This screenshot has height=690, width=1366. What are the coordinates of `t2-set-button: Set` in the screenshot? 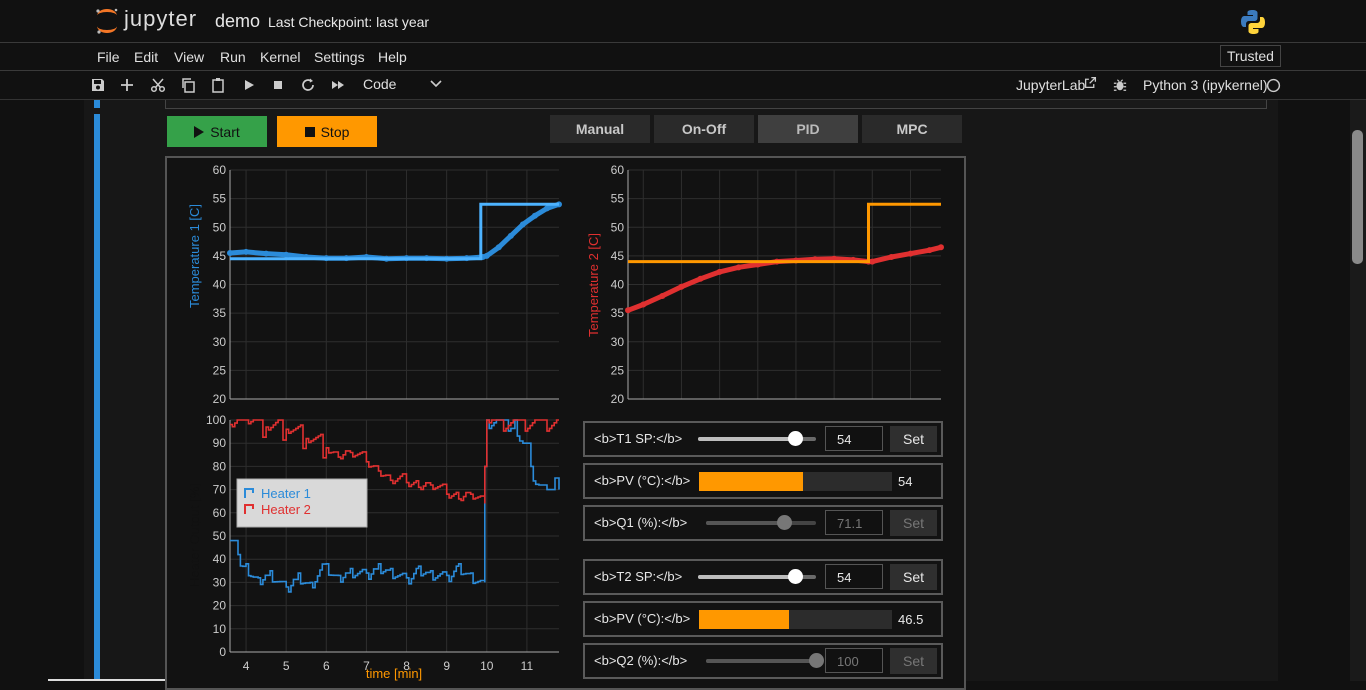 It's located at (913, 577).